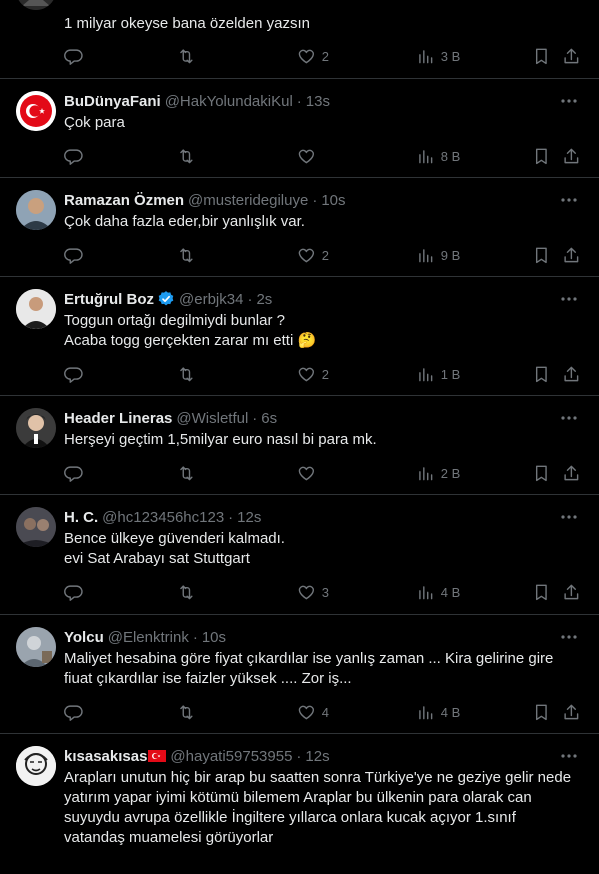 This screenshot has width=599, height=874. I want to click on like-button: 4, so click(313, 712).